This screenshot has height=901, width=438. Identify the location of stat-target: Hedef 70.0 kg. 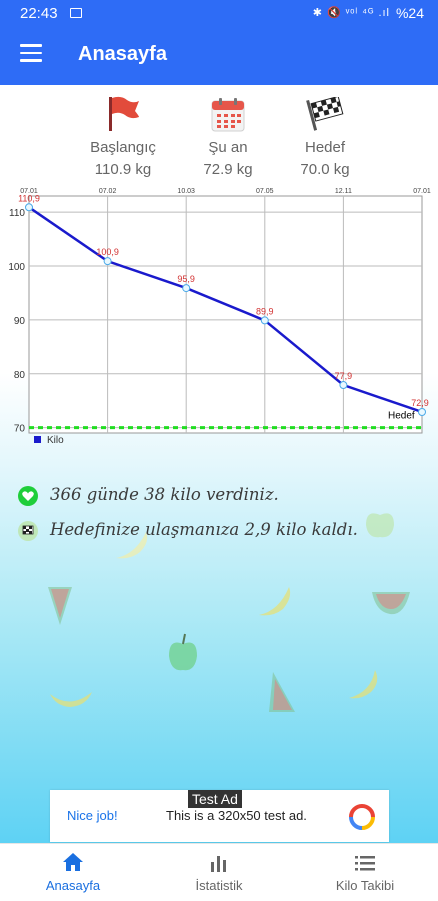
(325, 136).